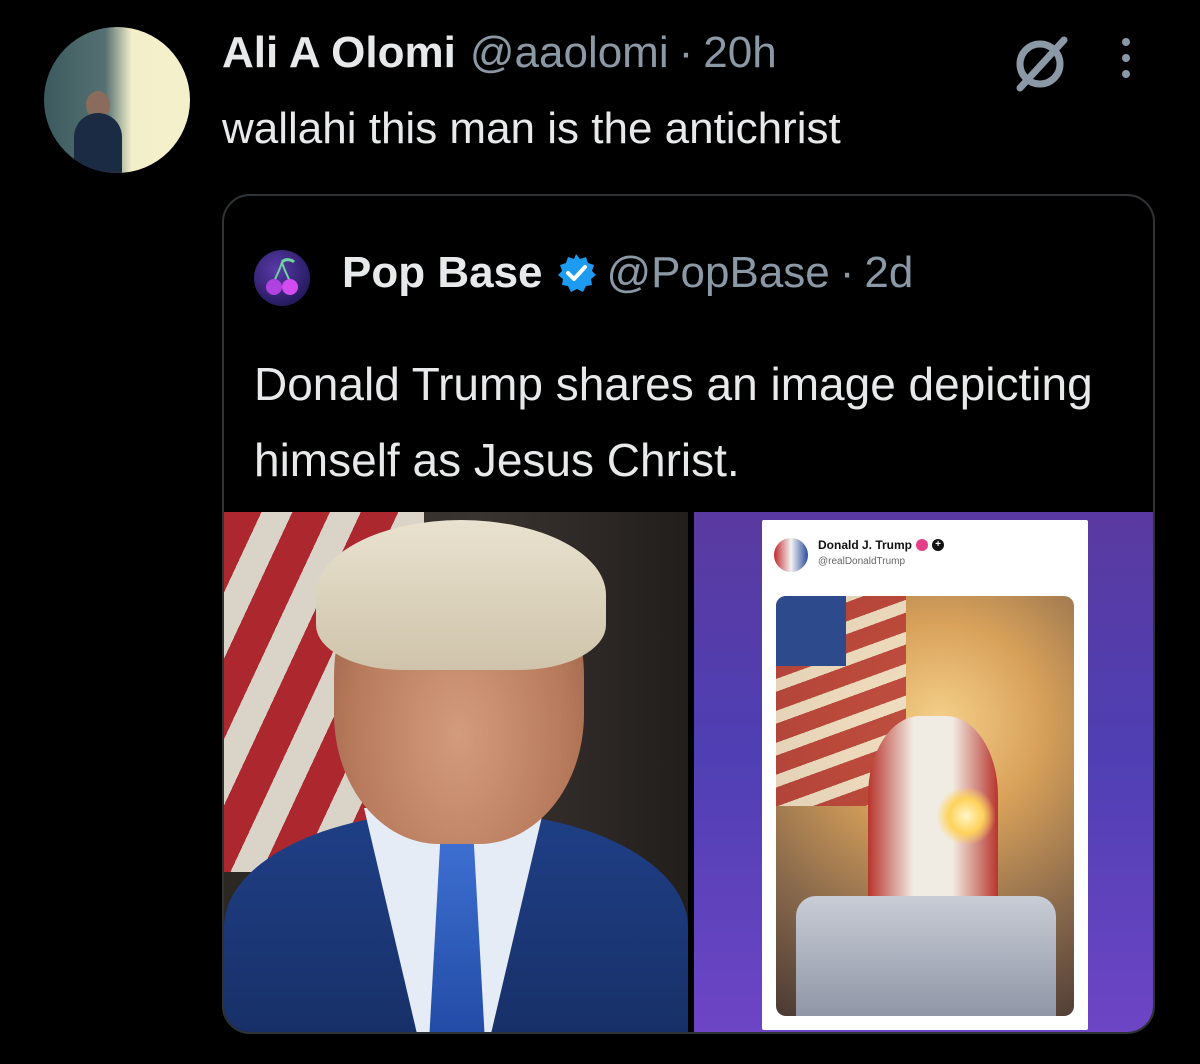 The image size is (1200, 1064). What do you see at coordinates (966, 816) in the screenshot?
I see `painting-light-glow` at bounding box center [966, 816].